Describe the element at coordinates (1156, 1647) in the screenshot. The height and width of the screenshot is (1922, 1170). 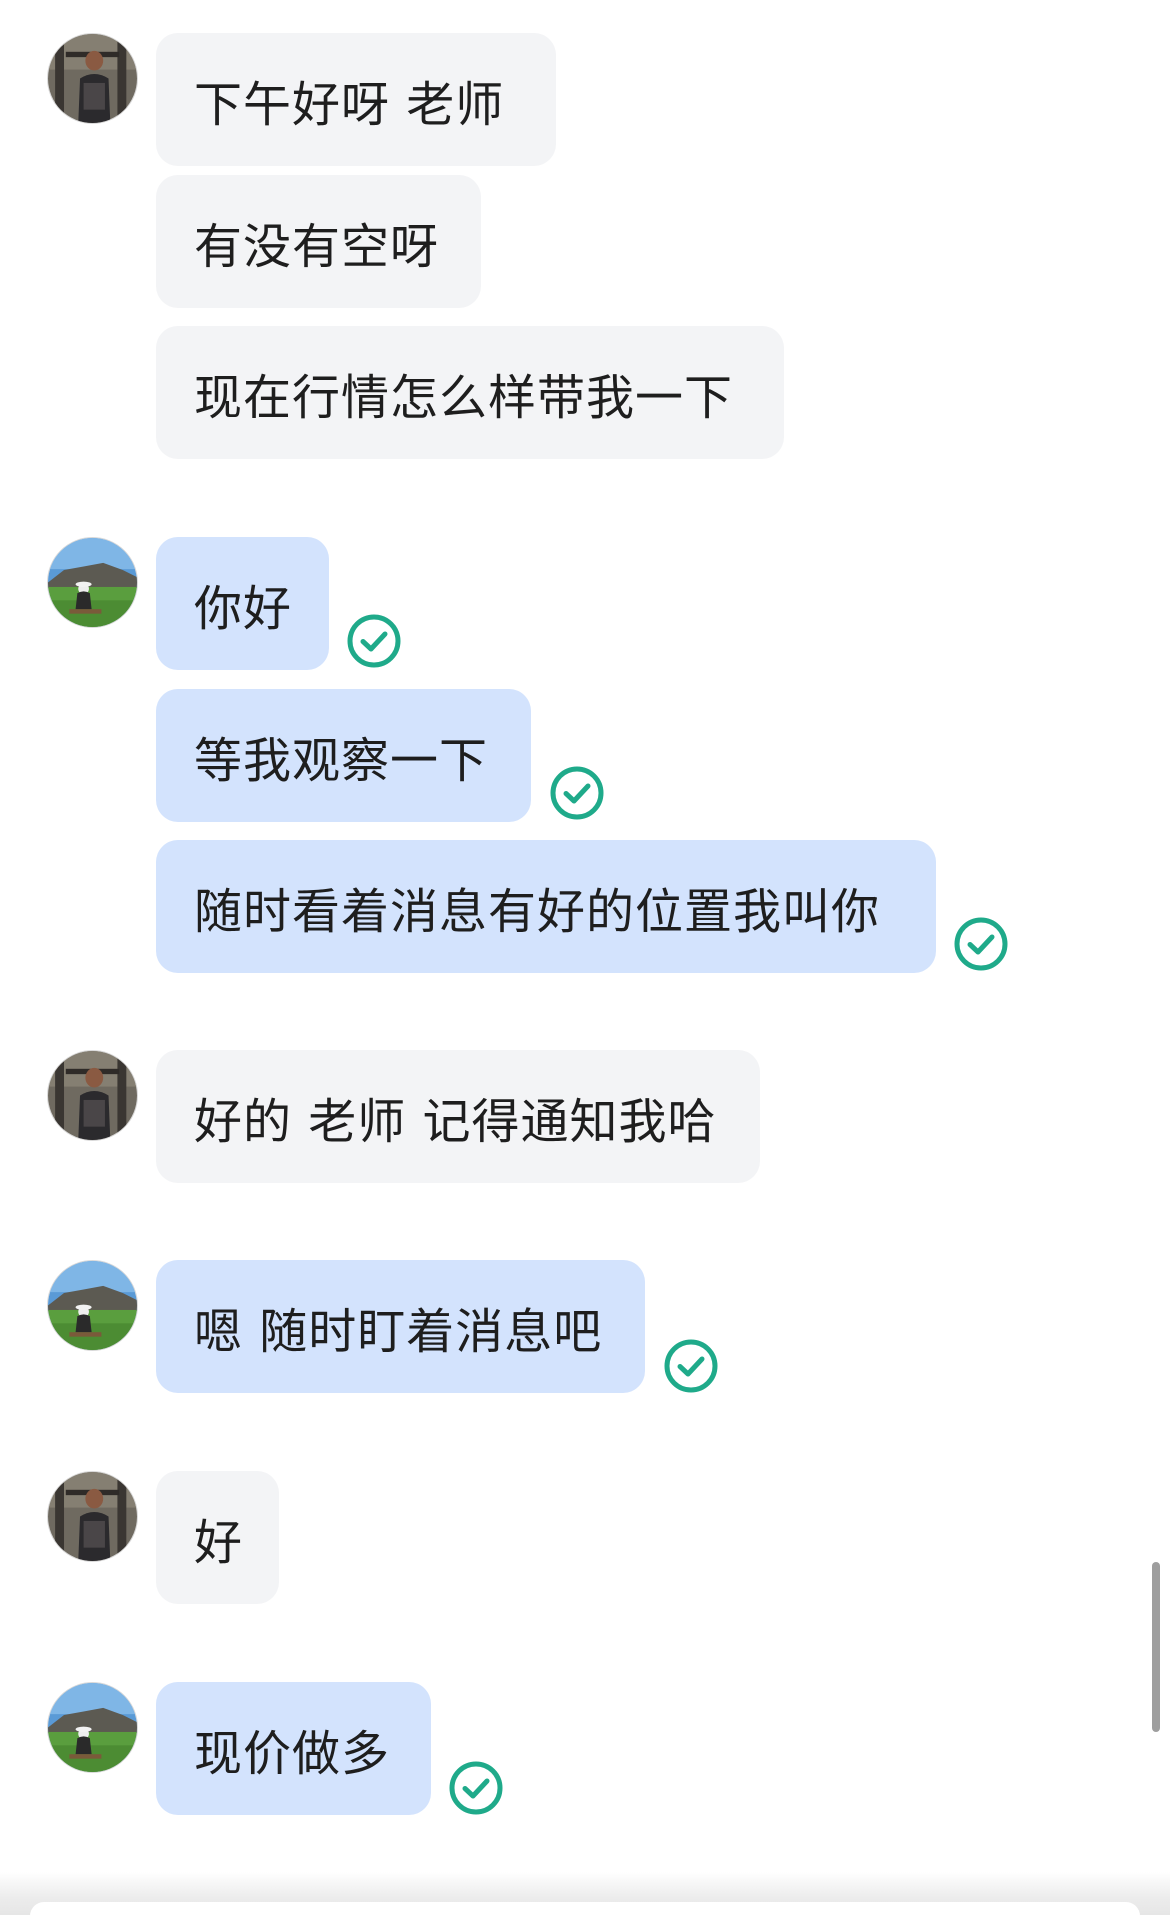
I see `vertical-scrollbar-thumb` at that location.